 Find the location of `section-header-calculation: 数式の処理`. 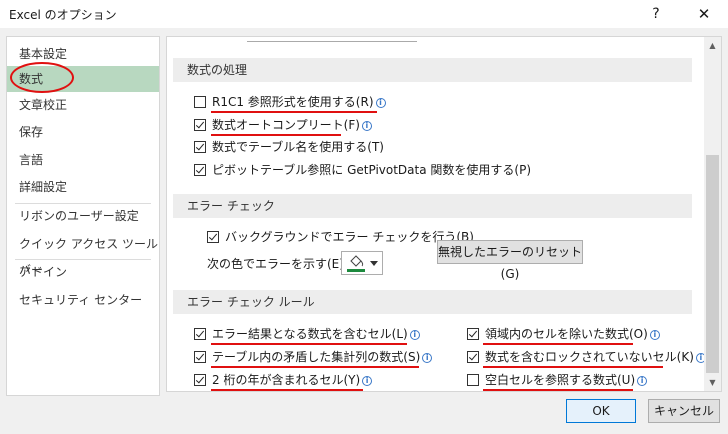

section-header-calculation: 数式の処理 is located at coordinates (432, 70).